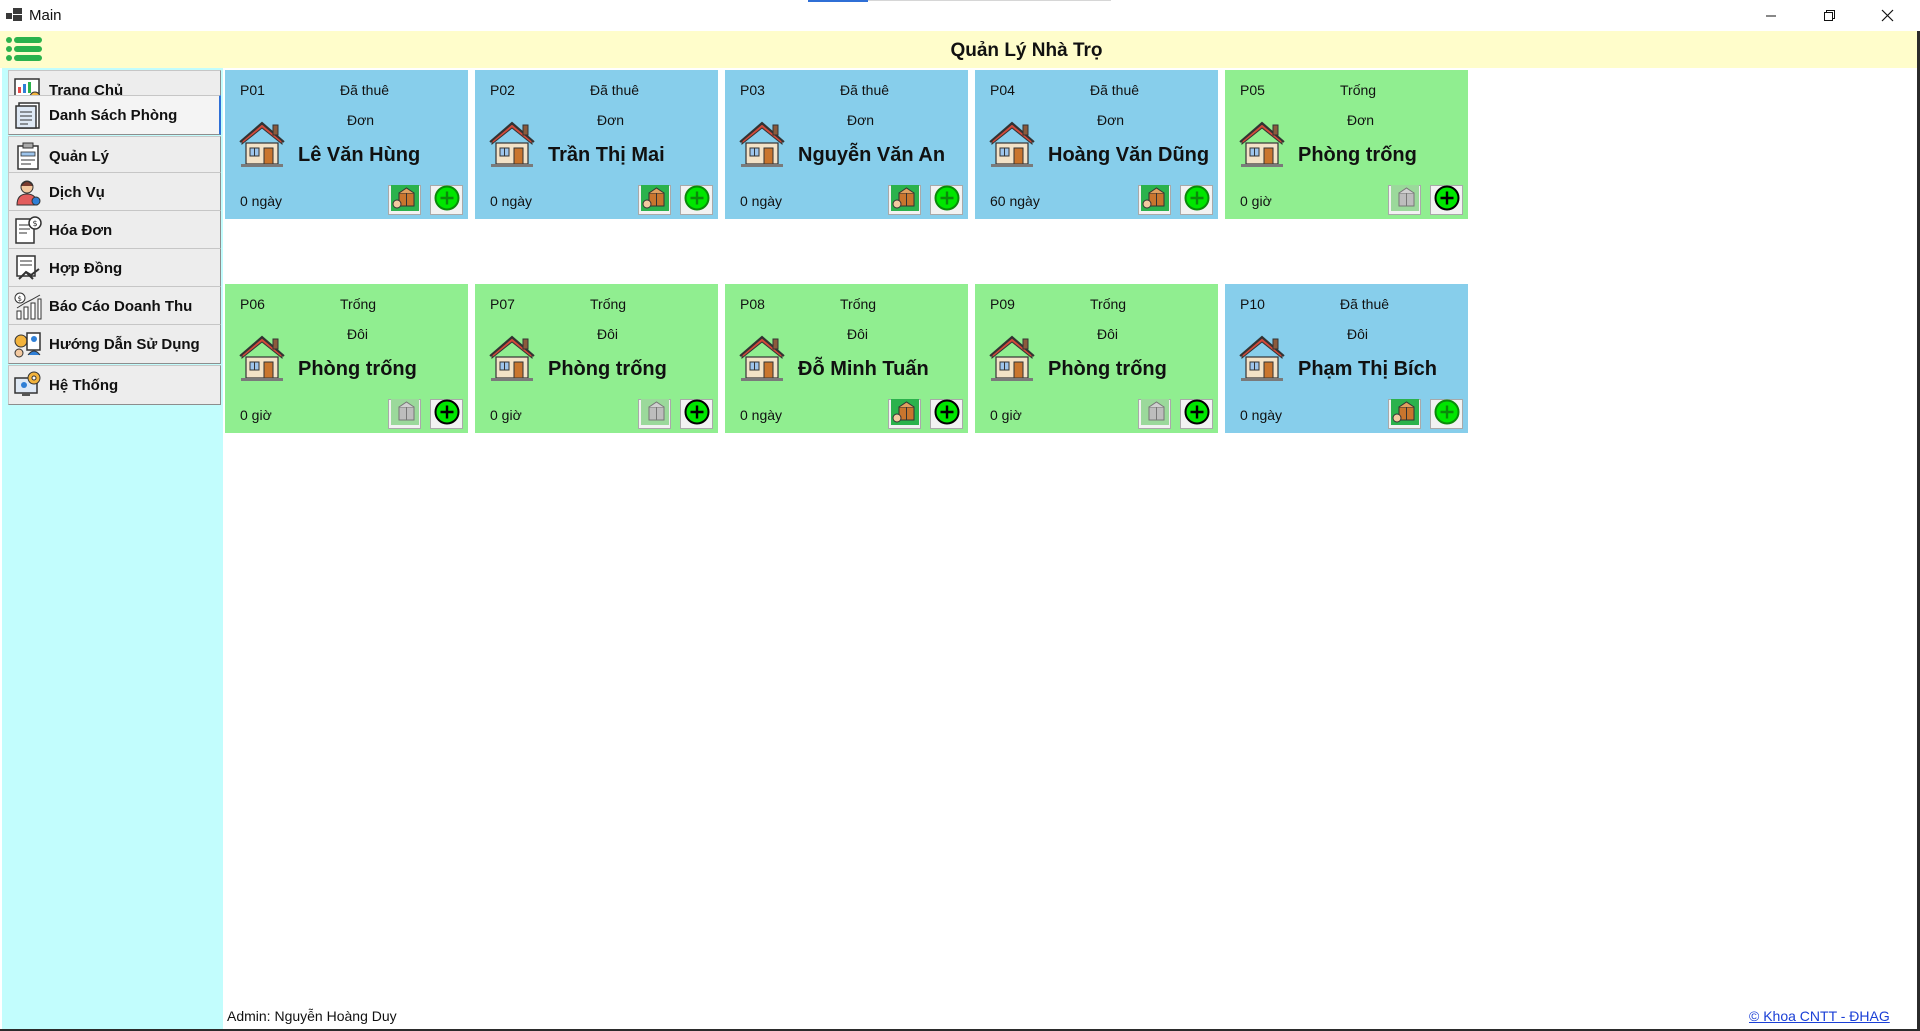  Describe the element at coordinates (838, 1) in the screenshot. I see `title-focus-accent` at that location.